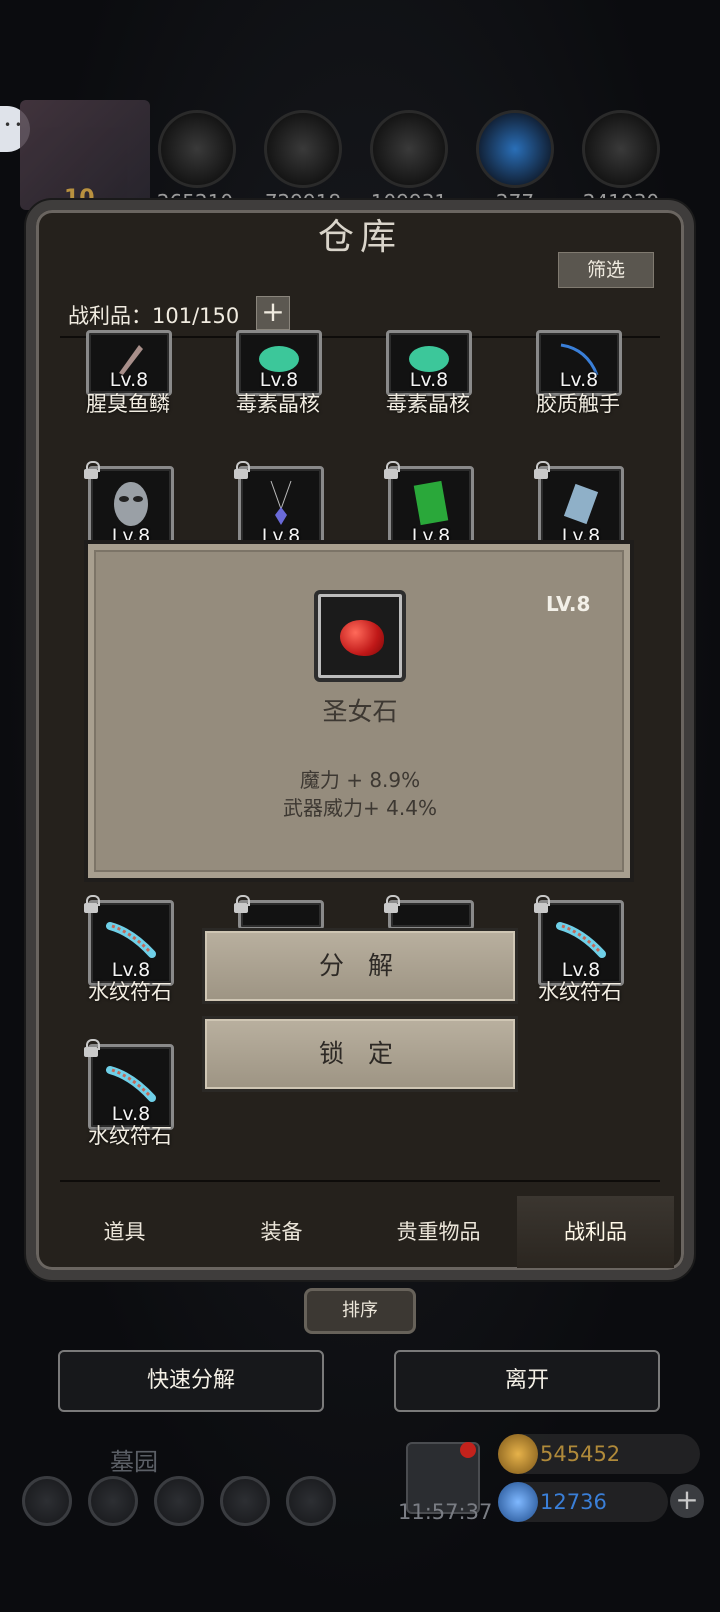  I want to click on meat-resource-icon, so click(197, 149).